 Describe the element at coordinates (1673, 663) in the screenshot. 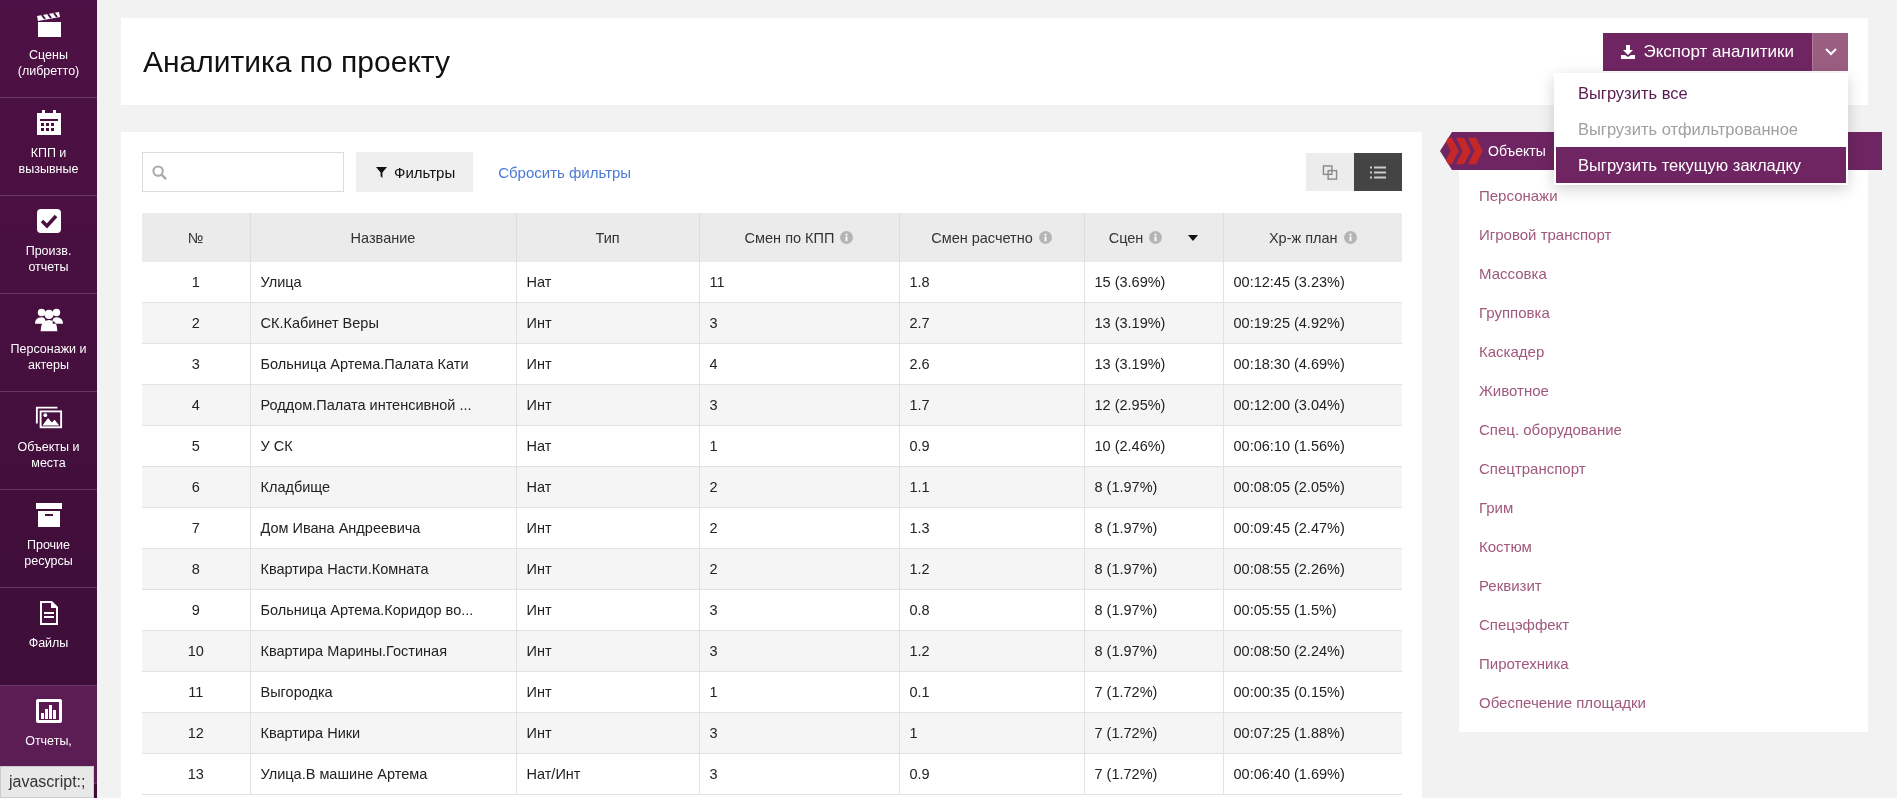

I see `category-link: Пиротехника` at that location.